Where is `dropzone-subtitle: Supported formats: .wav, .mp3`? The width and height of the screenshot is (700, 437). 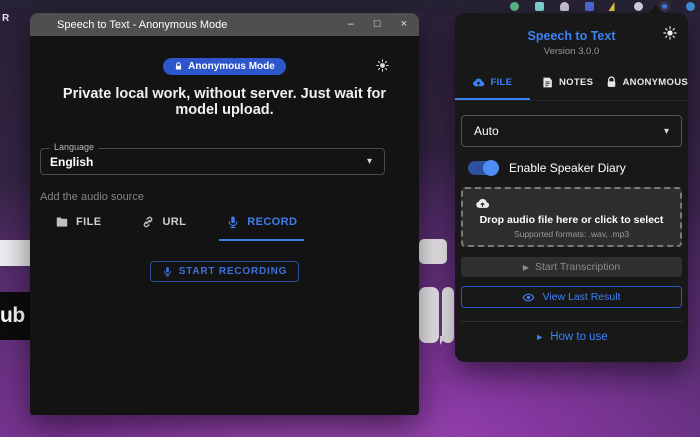
dropzone-subtitle: Supported formats: .wav, .mp3 is located at coordinates (571, 234).